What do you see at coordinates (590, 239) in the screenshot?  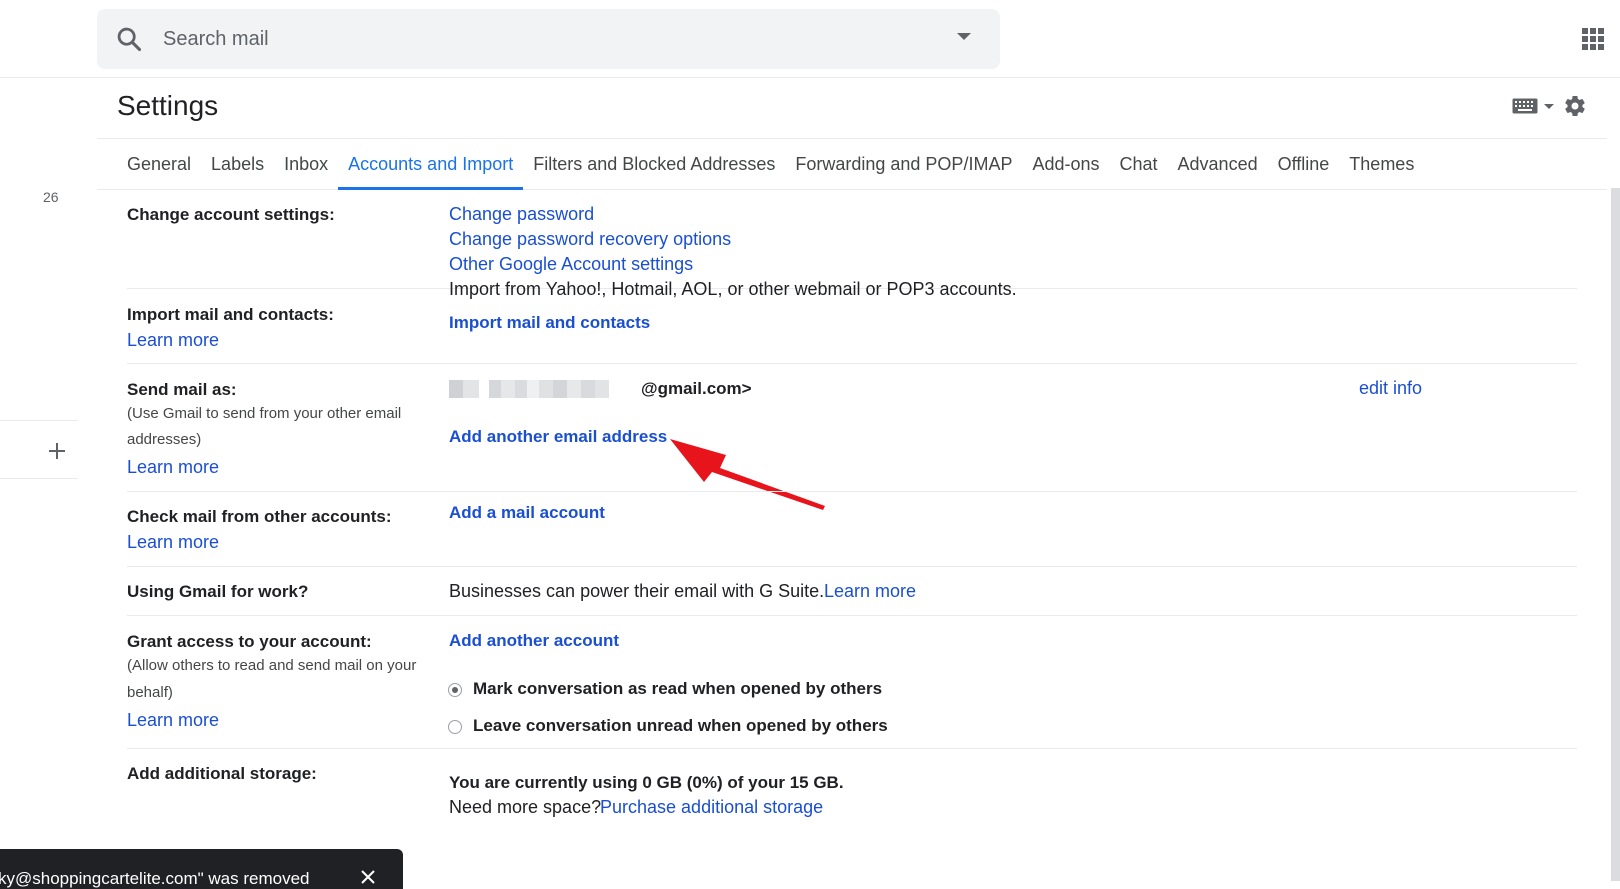 I see `change-password-recovery-link: Change password recovery options` at bounding box center [590, 239].